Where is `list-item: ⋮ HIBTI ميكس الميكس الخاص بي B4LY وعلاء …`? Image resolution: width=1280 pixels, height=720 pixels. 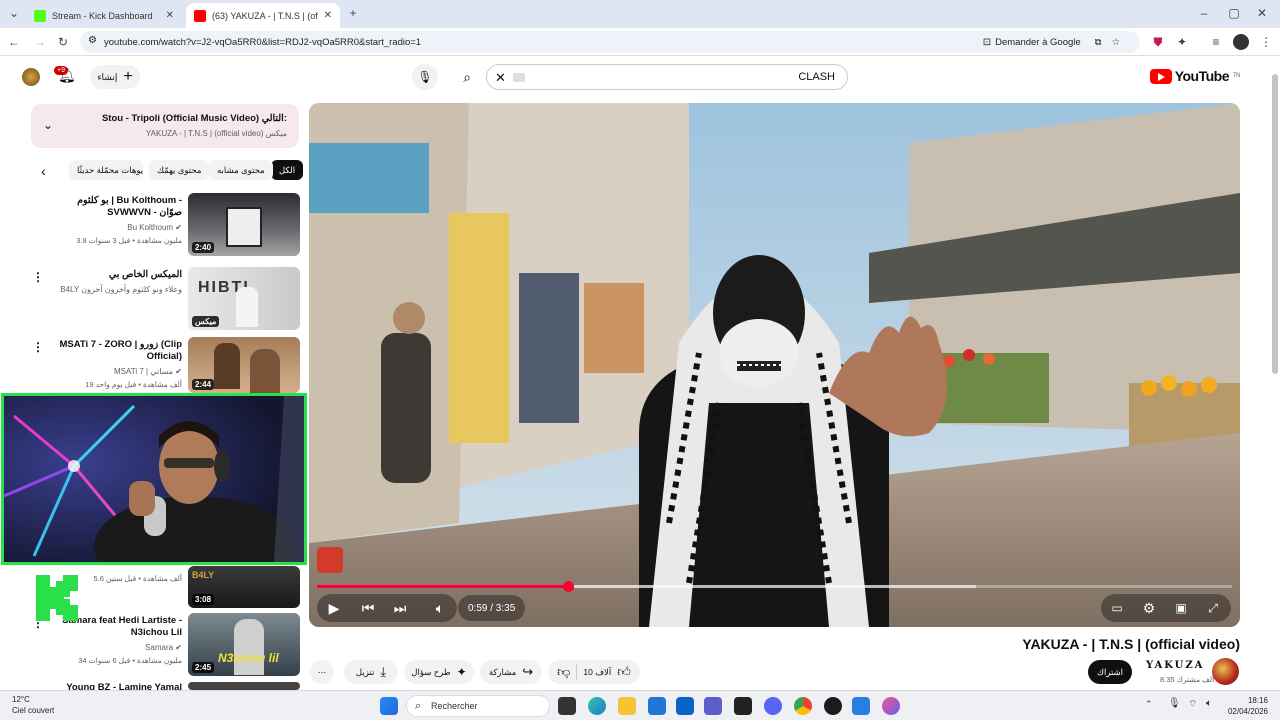 list-item: ⋮ HIBTI ميكس الميكس الخاص بي B4LY وعلاء … is located at coordinates (165, 299).